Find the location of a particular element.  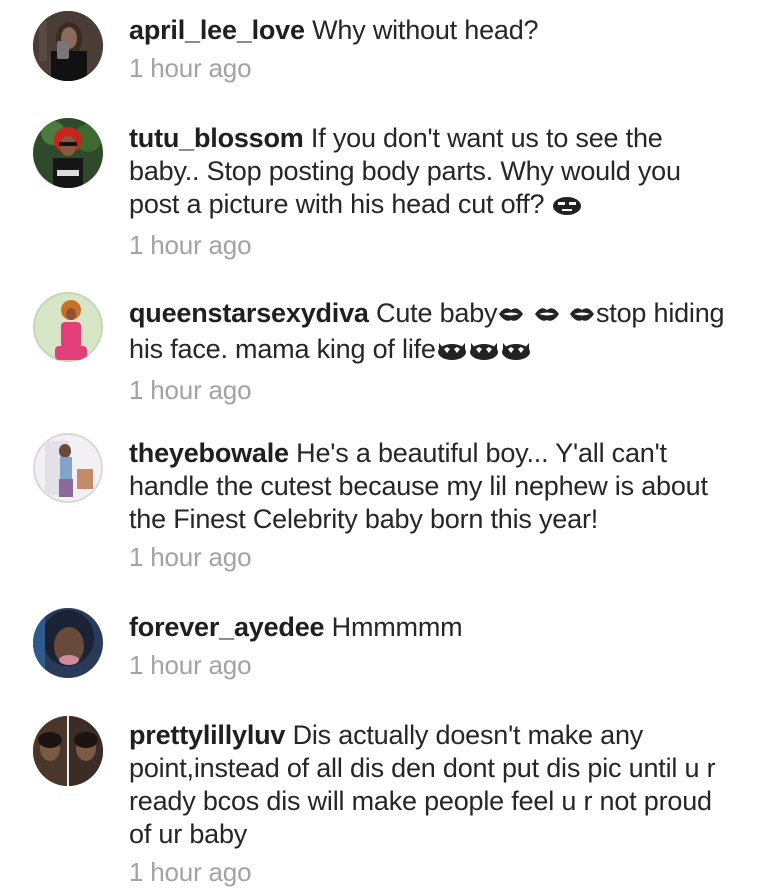

username: queenstarsexydiva is located at coordinates (249, 313).